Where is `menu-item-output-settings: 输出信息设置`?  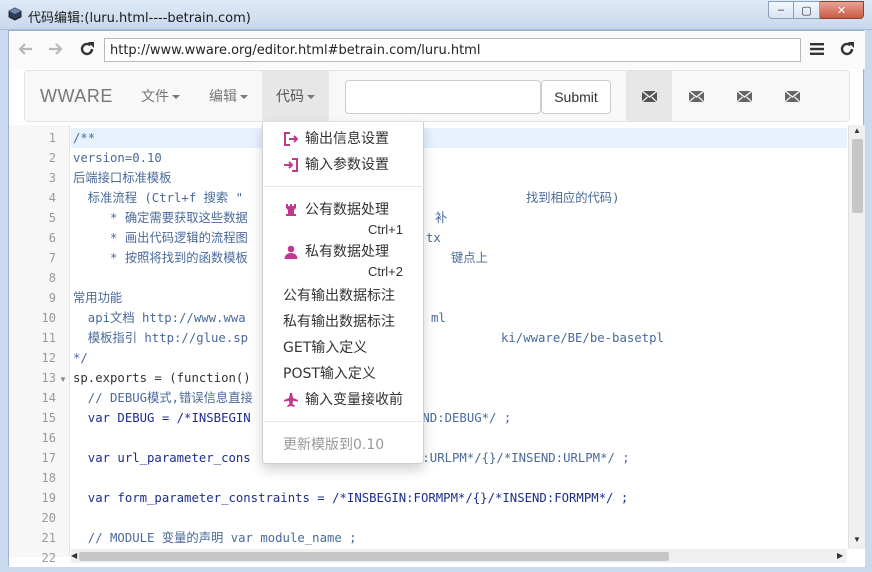
menu-item-output-settings: 输出信息设置 is located at coordinates (343, 139).